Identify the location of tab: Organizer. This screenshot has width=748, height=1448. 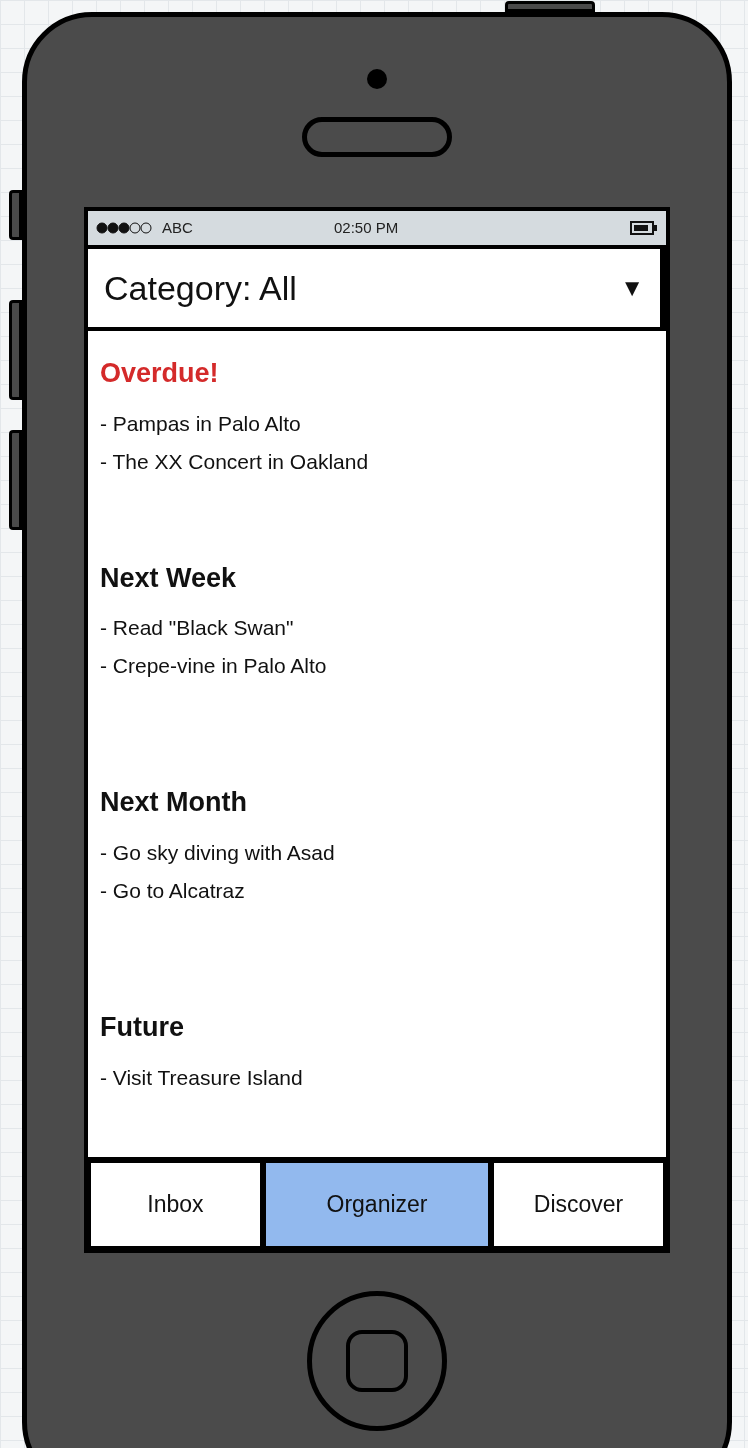
(377, 1204).